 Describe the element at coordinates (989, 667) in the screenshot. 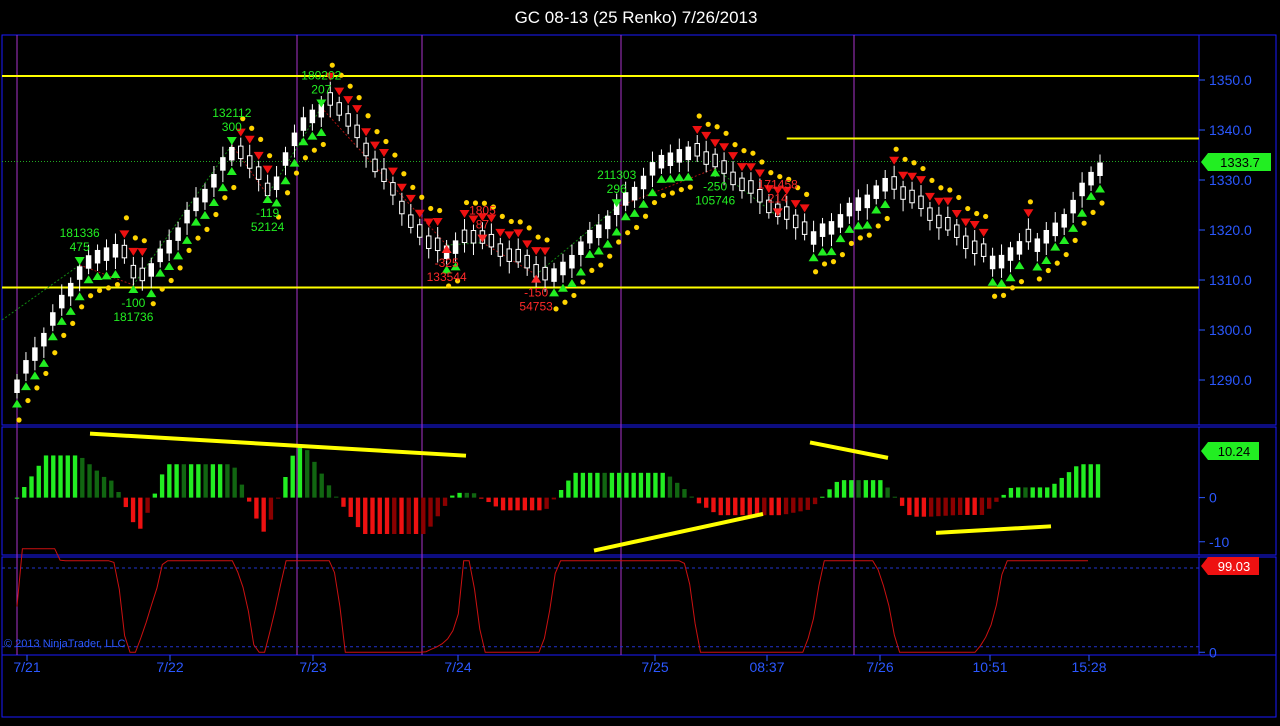

I see `x-tick-label-7: 10:51` at that location.